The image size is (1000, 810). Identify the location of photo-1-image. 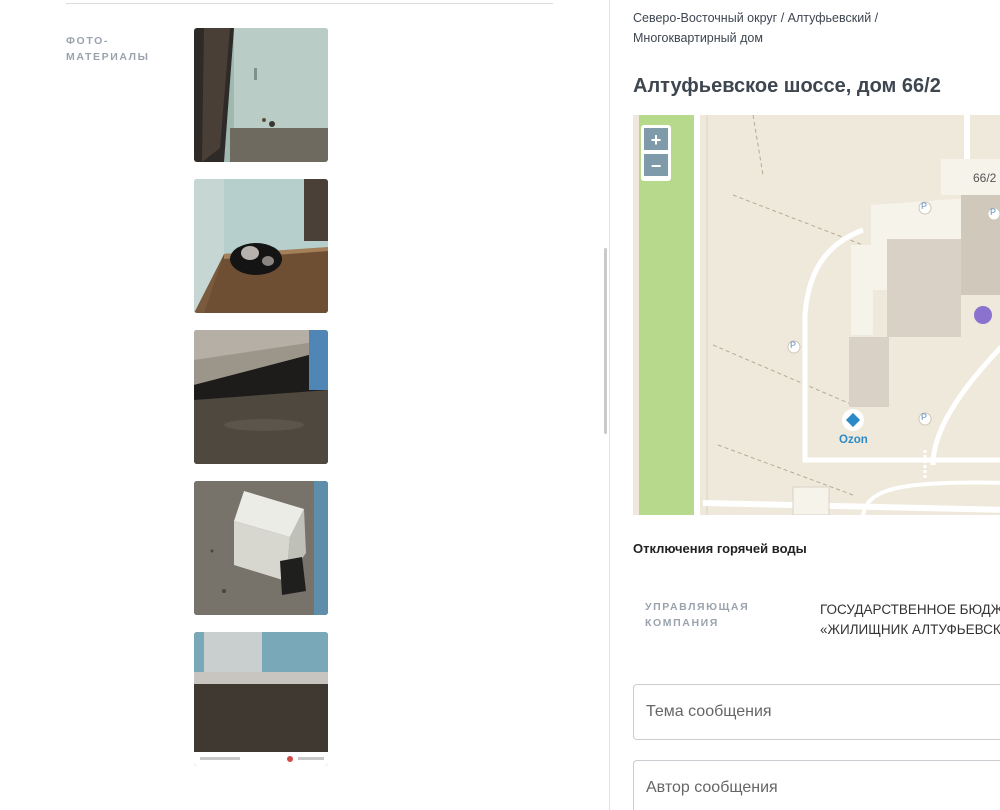
(261, 95).